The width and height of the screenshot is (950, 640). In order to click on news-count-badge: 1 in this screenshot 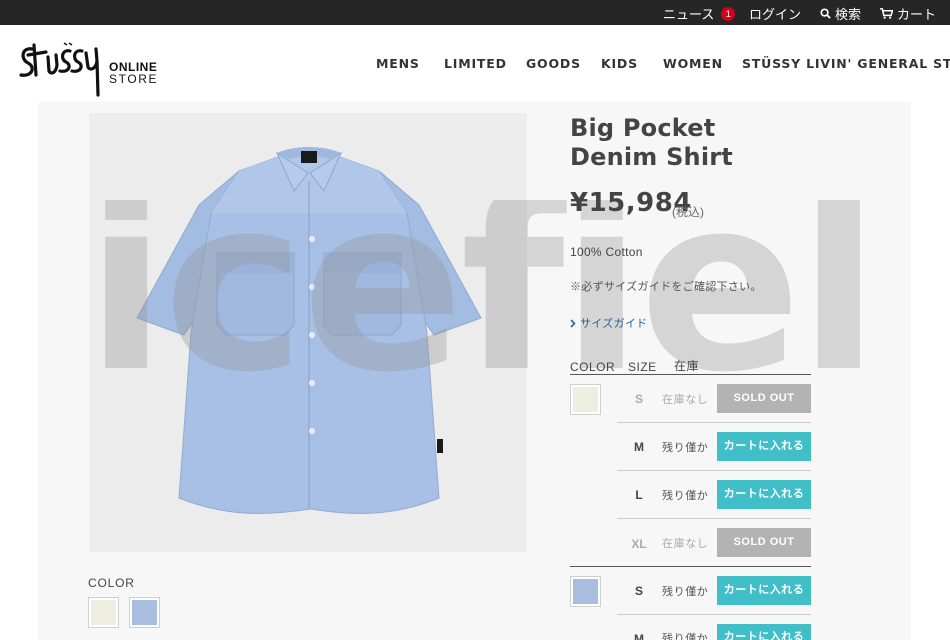, I will do `click(728, 13)`.